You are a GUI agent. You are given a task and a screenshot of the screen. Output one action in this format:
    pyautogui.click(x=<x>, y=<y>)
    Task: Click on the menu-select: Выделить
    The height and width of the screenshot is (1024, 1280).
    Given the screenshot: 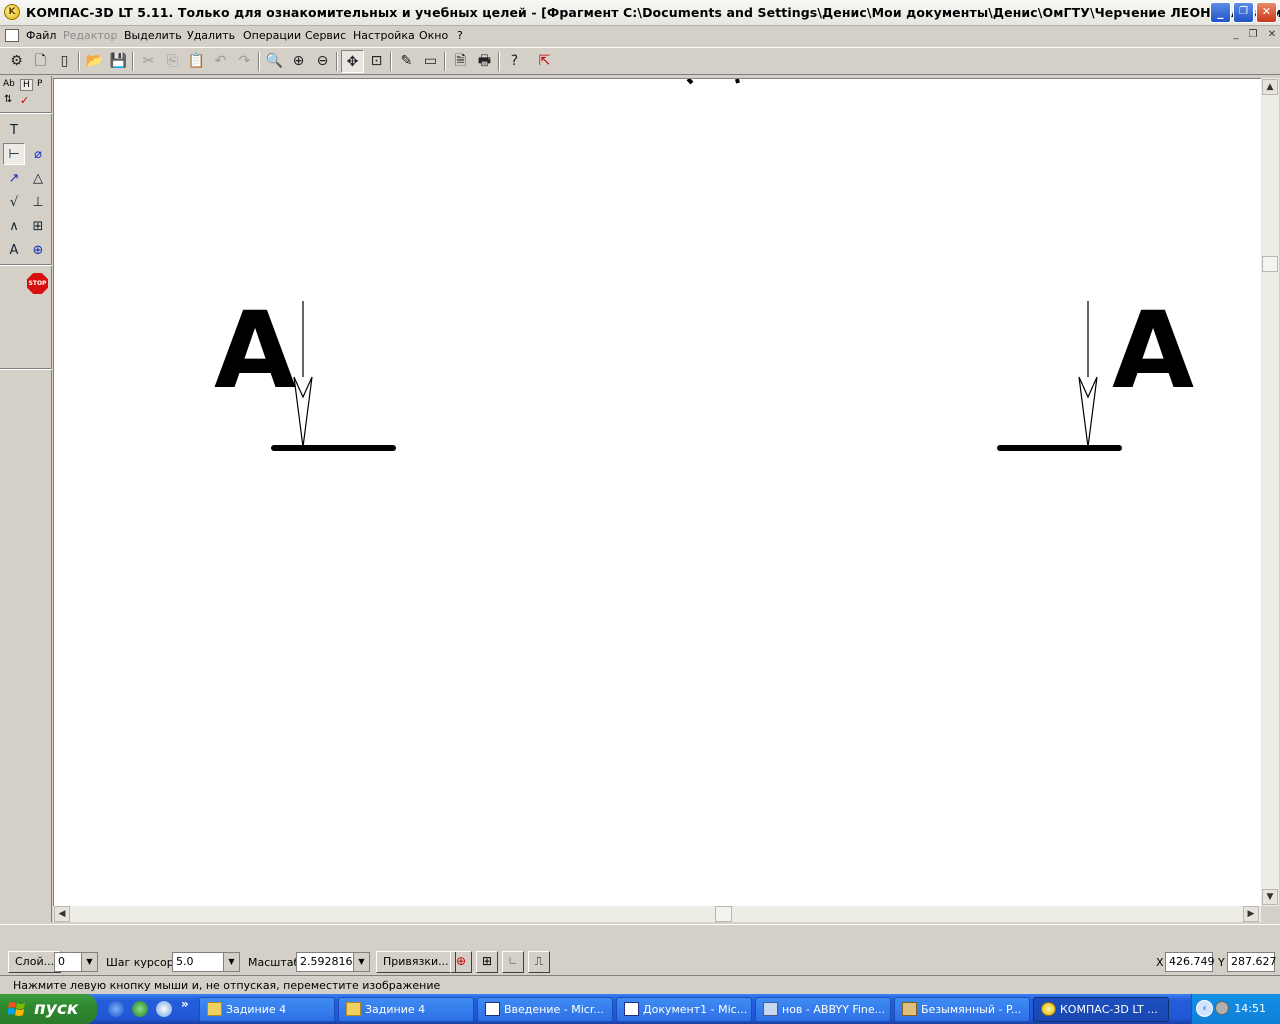 What is the action you would take?
    pyautogui.click(x=153, y=35)
    